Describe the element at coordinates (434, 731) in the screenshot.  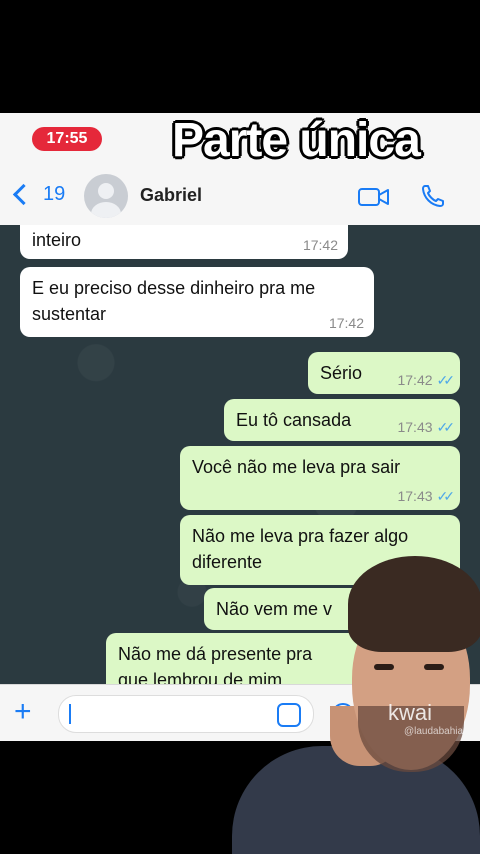
I see `watermark-handle: @laudabahia` at that location.